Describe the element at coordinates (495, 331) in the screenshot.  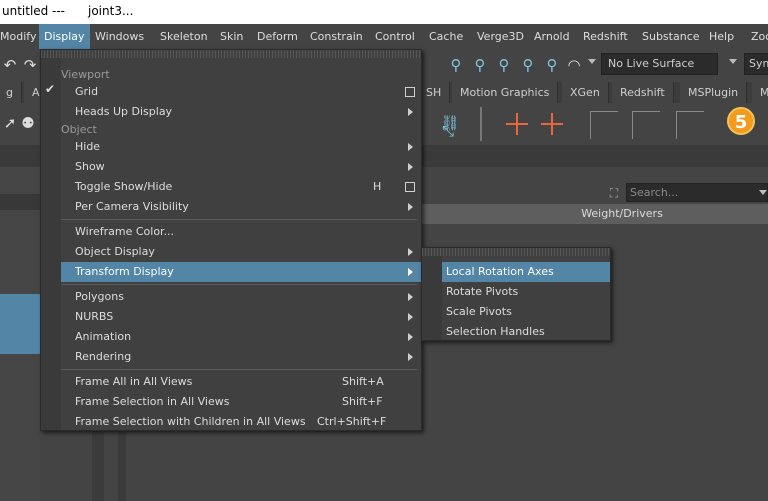
I see `menu-item-label: Selection Handles` at that location.